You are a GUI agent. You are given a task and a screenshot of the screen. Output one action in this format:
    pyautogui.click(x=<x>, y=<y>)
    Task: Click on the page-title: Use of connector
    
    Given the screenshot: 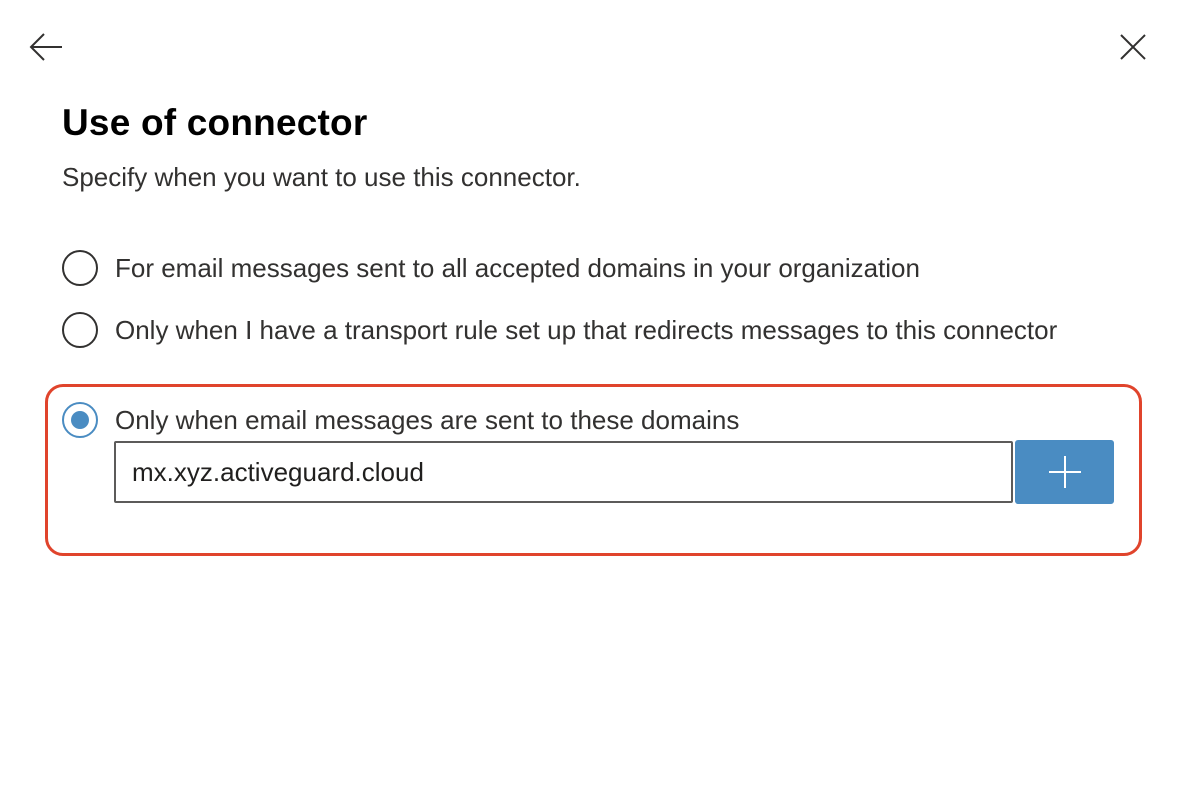 What is the action you would take?
    pyautogui.click(x=215, y=122)
    